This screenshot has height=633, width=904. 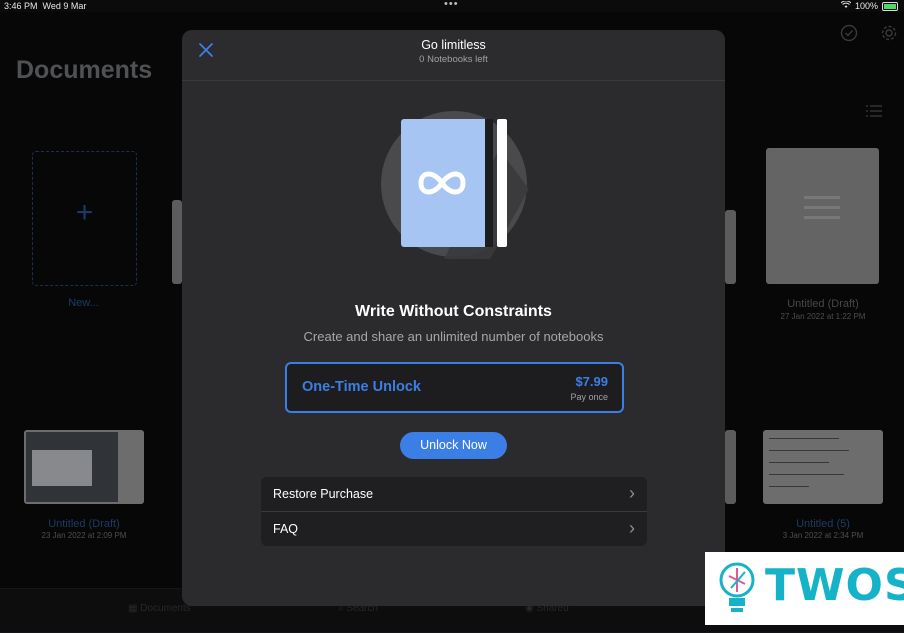 I want to click on status-right: 100%, so click(x=869, y=5).